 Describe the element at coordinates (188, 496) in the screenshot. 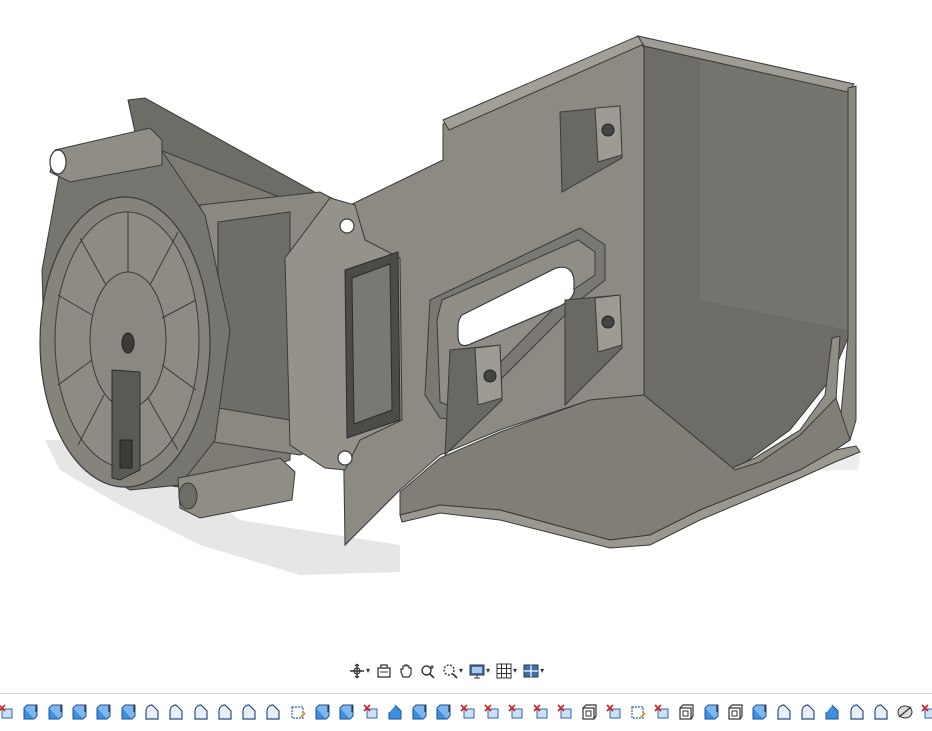

I see `fan-ear-bottom-hole` at that location.